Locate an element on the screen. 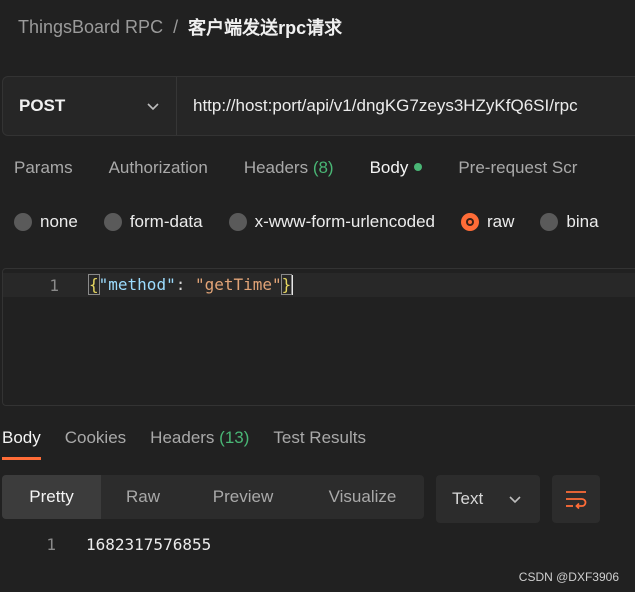 Image resolution: width=635 pixels, height=592 pixels. response-headers-count: (13) is located at coordinates (234, 437).